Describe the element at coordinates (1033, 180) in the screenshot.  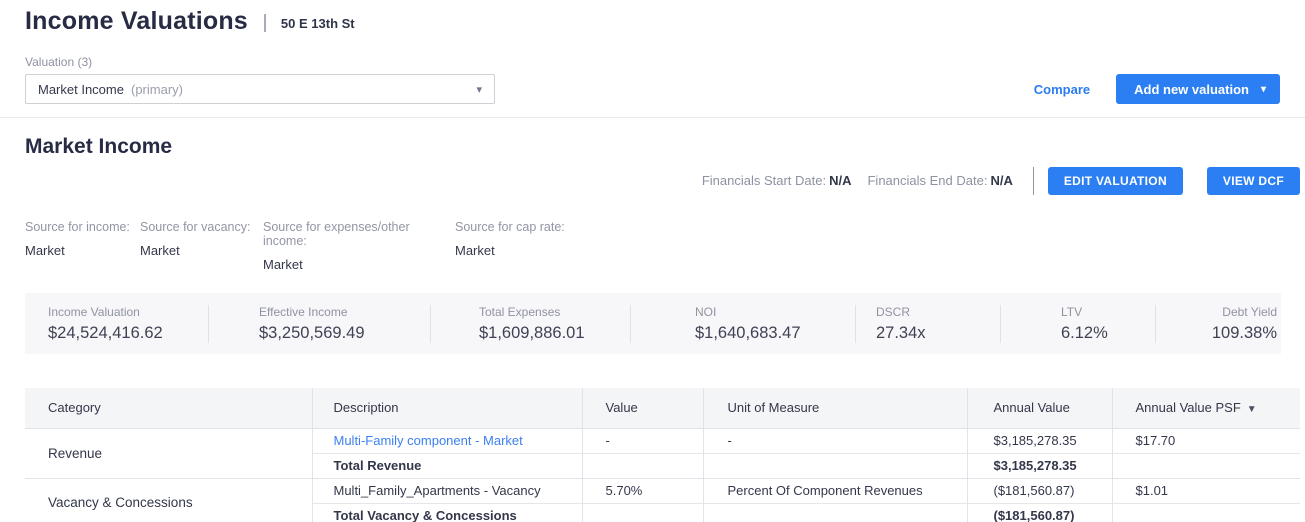
I see `vertical-divider` at that location.